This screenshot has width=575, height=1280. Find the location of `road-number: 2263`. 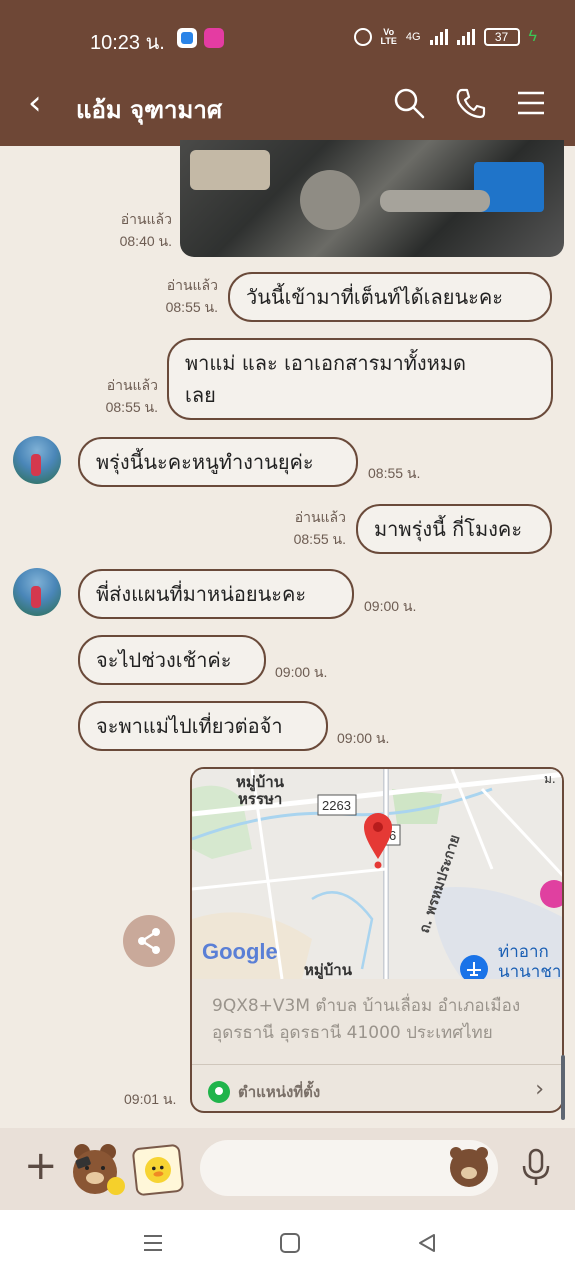

road-number: 2263 is located at coordinates (336, 805).